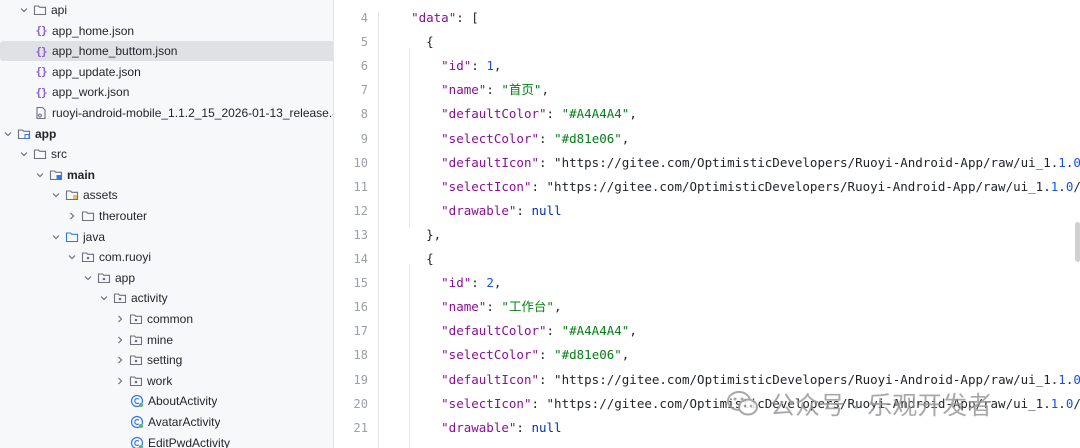  What do you see at coordinates (166, 360) in the screenshot?
I see `tree-item: setting` at bounding box center [166, 360].